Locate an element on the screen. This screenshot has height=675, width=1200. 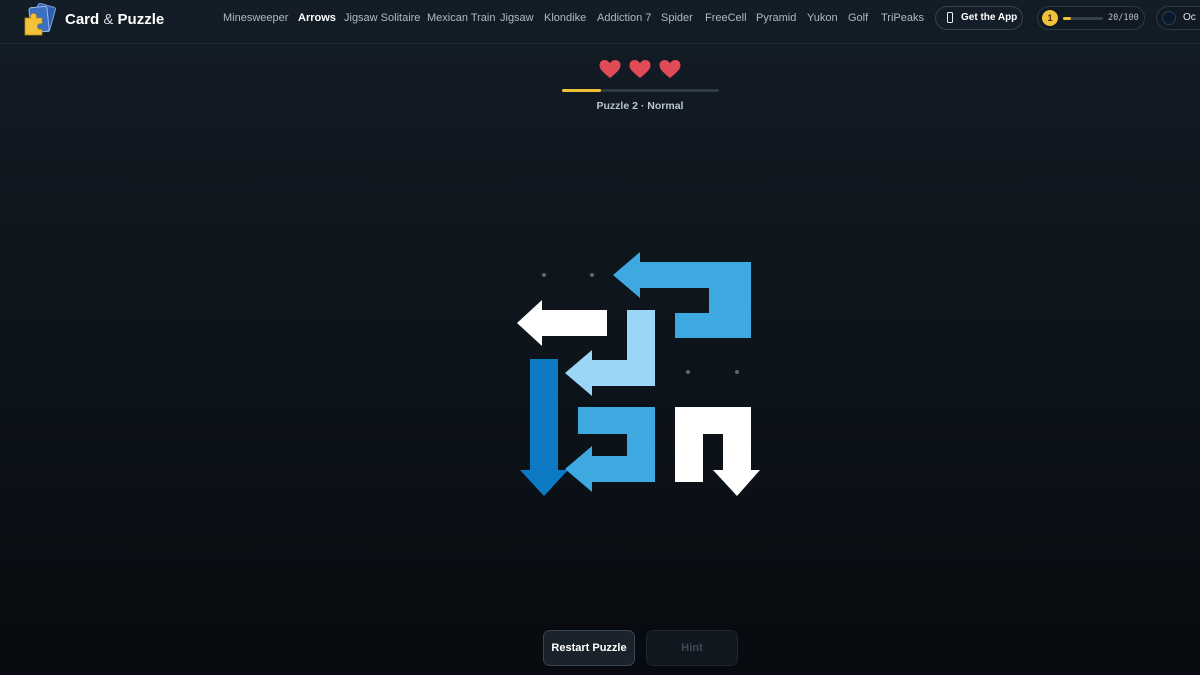
nav-item-tripeaks: TriPeaks is located at coordinates (902, 18).